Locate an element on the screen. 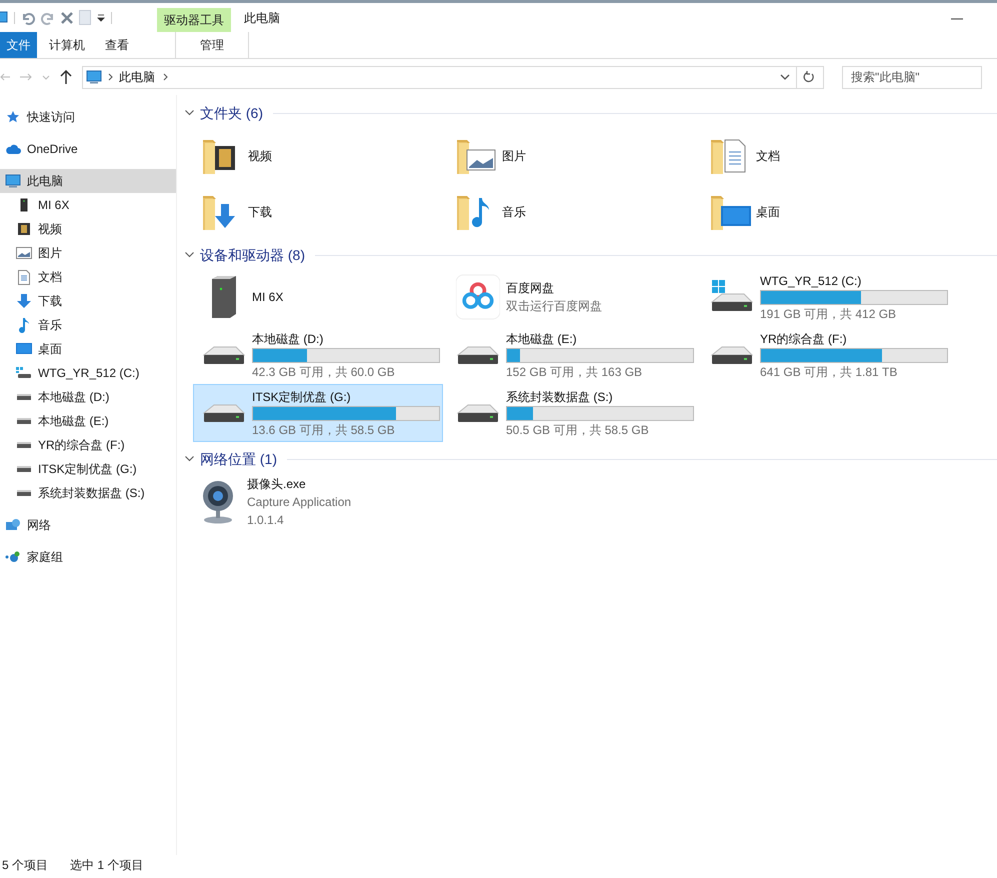 Image resolution: width=997 pixels, height=878 pixels. sidebar-item: WTG_YR_512 (C:) is located at coordinates (88, 373).